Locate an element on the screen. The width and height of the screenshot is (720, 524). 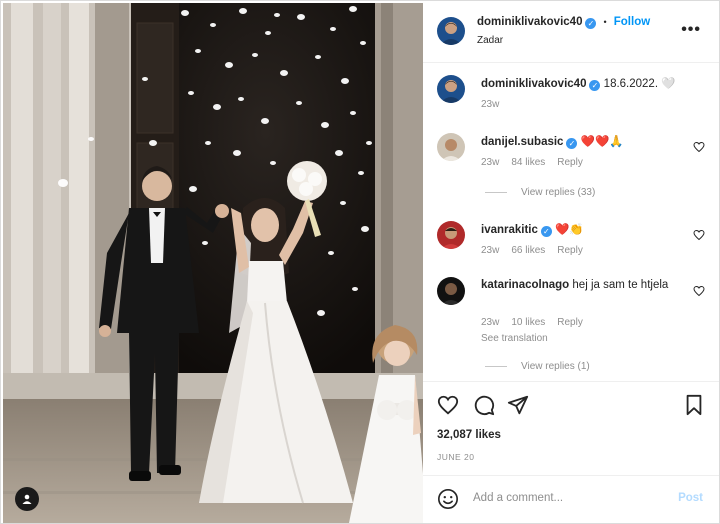
view-replies-label: View replies (1) is located at coordinates (555, 366).